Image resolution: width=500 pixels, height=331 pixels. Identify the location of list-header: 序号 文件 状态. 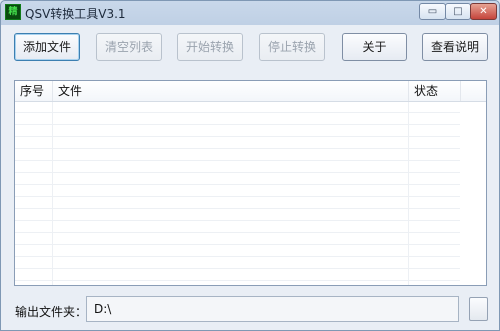
(250, 91).